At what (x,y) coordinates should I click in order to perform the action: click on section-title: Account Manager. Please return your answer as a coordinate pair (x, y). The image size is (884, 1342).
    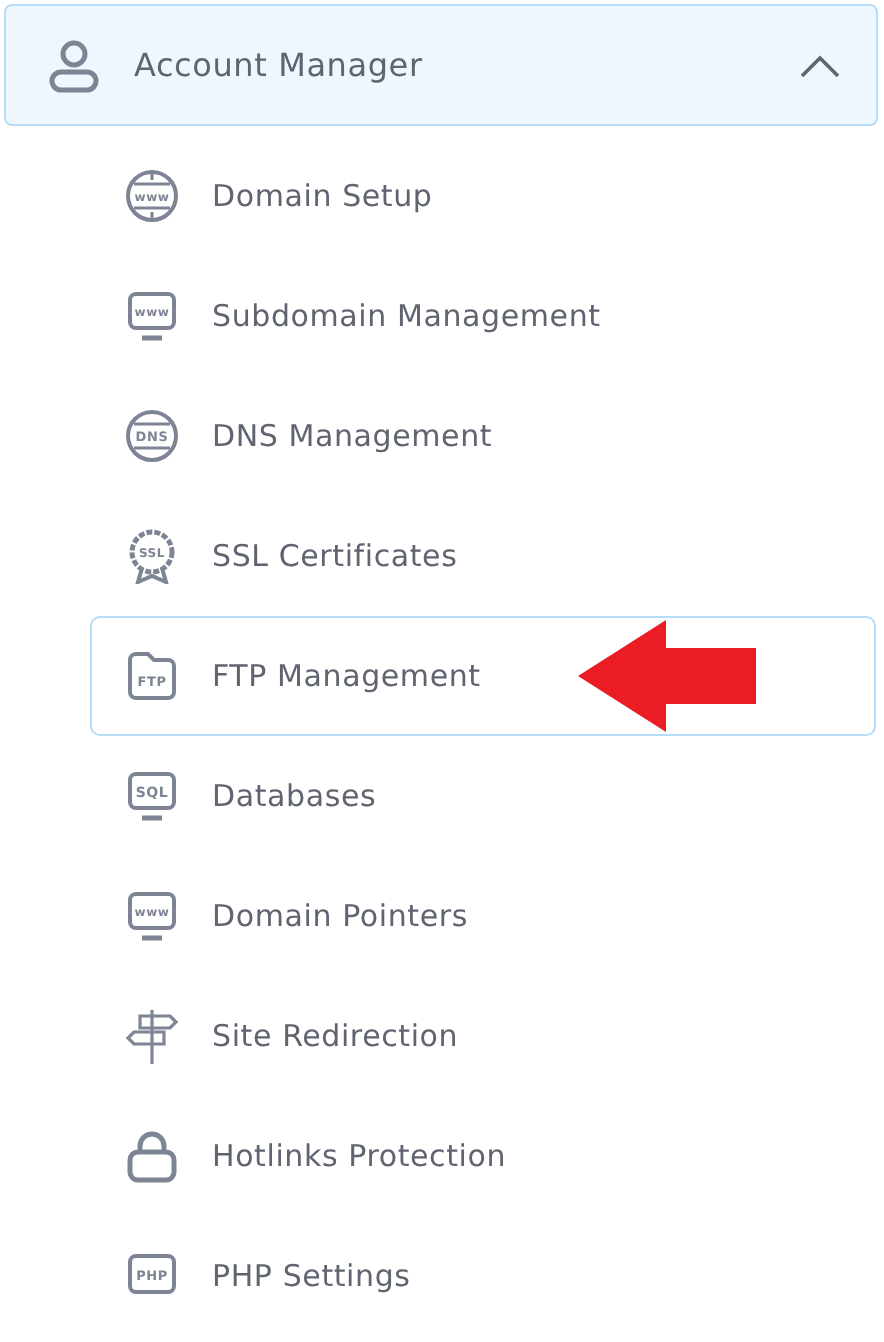
    Looking at the image, I should click on (279, 65).